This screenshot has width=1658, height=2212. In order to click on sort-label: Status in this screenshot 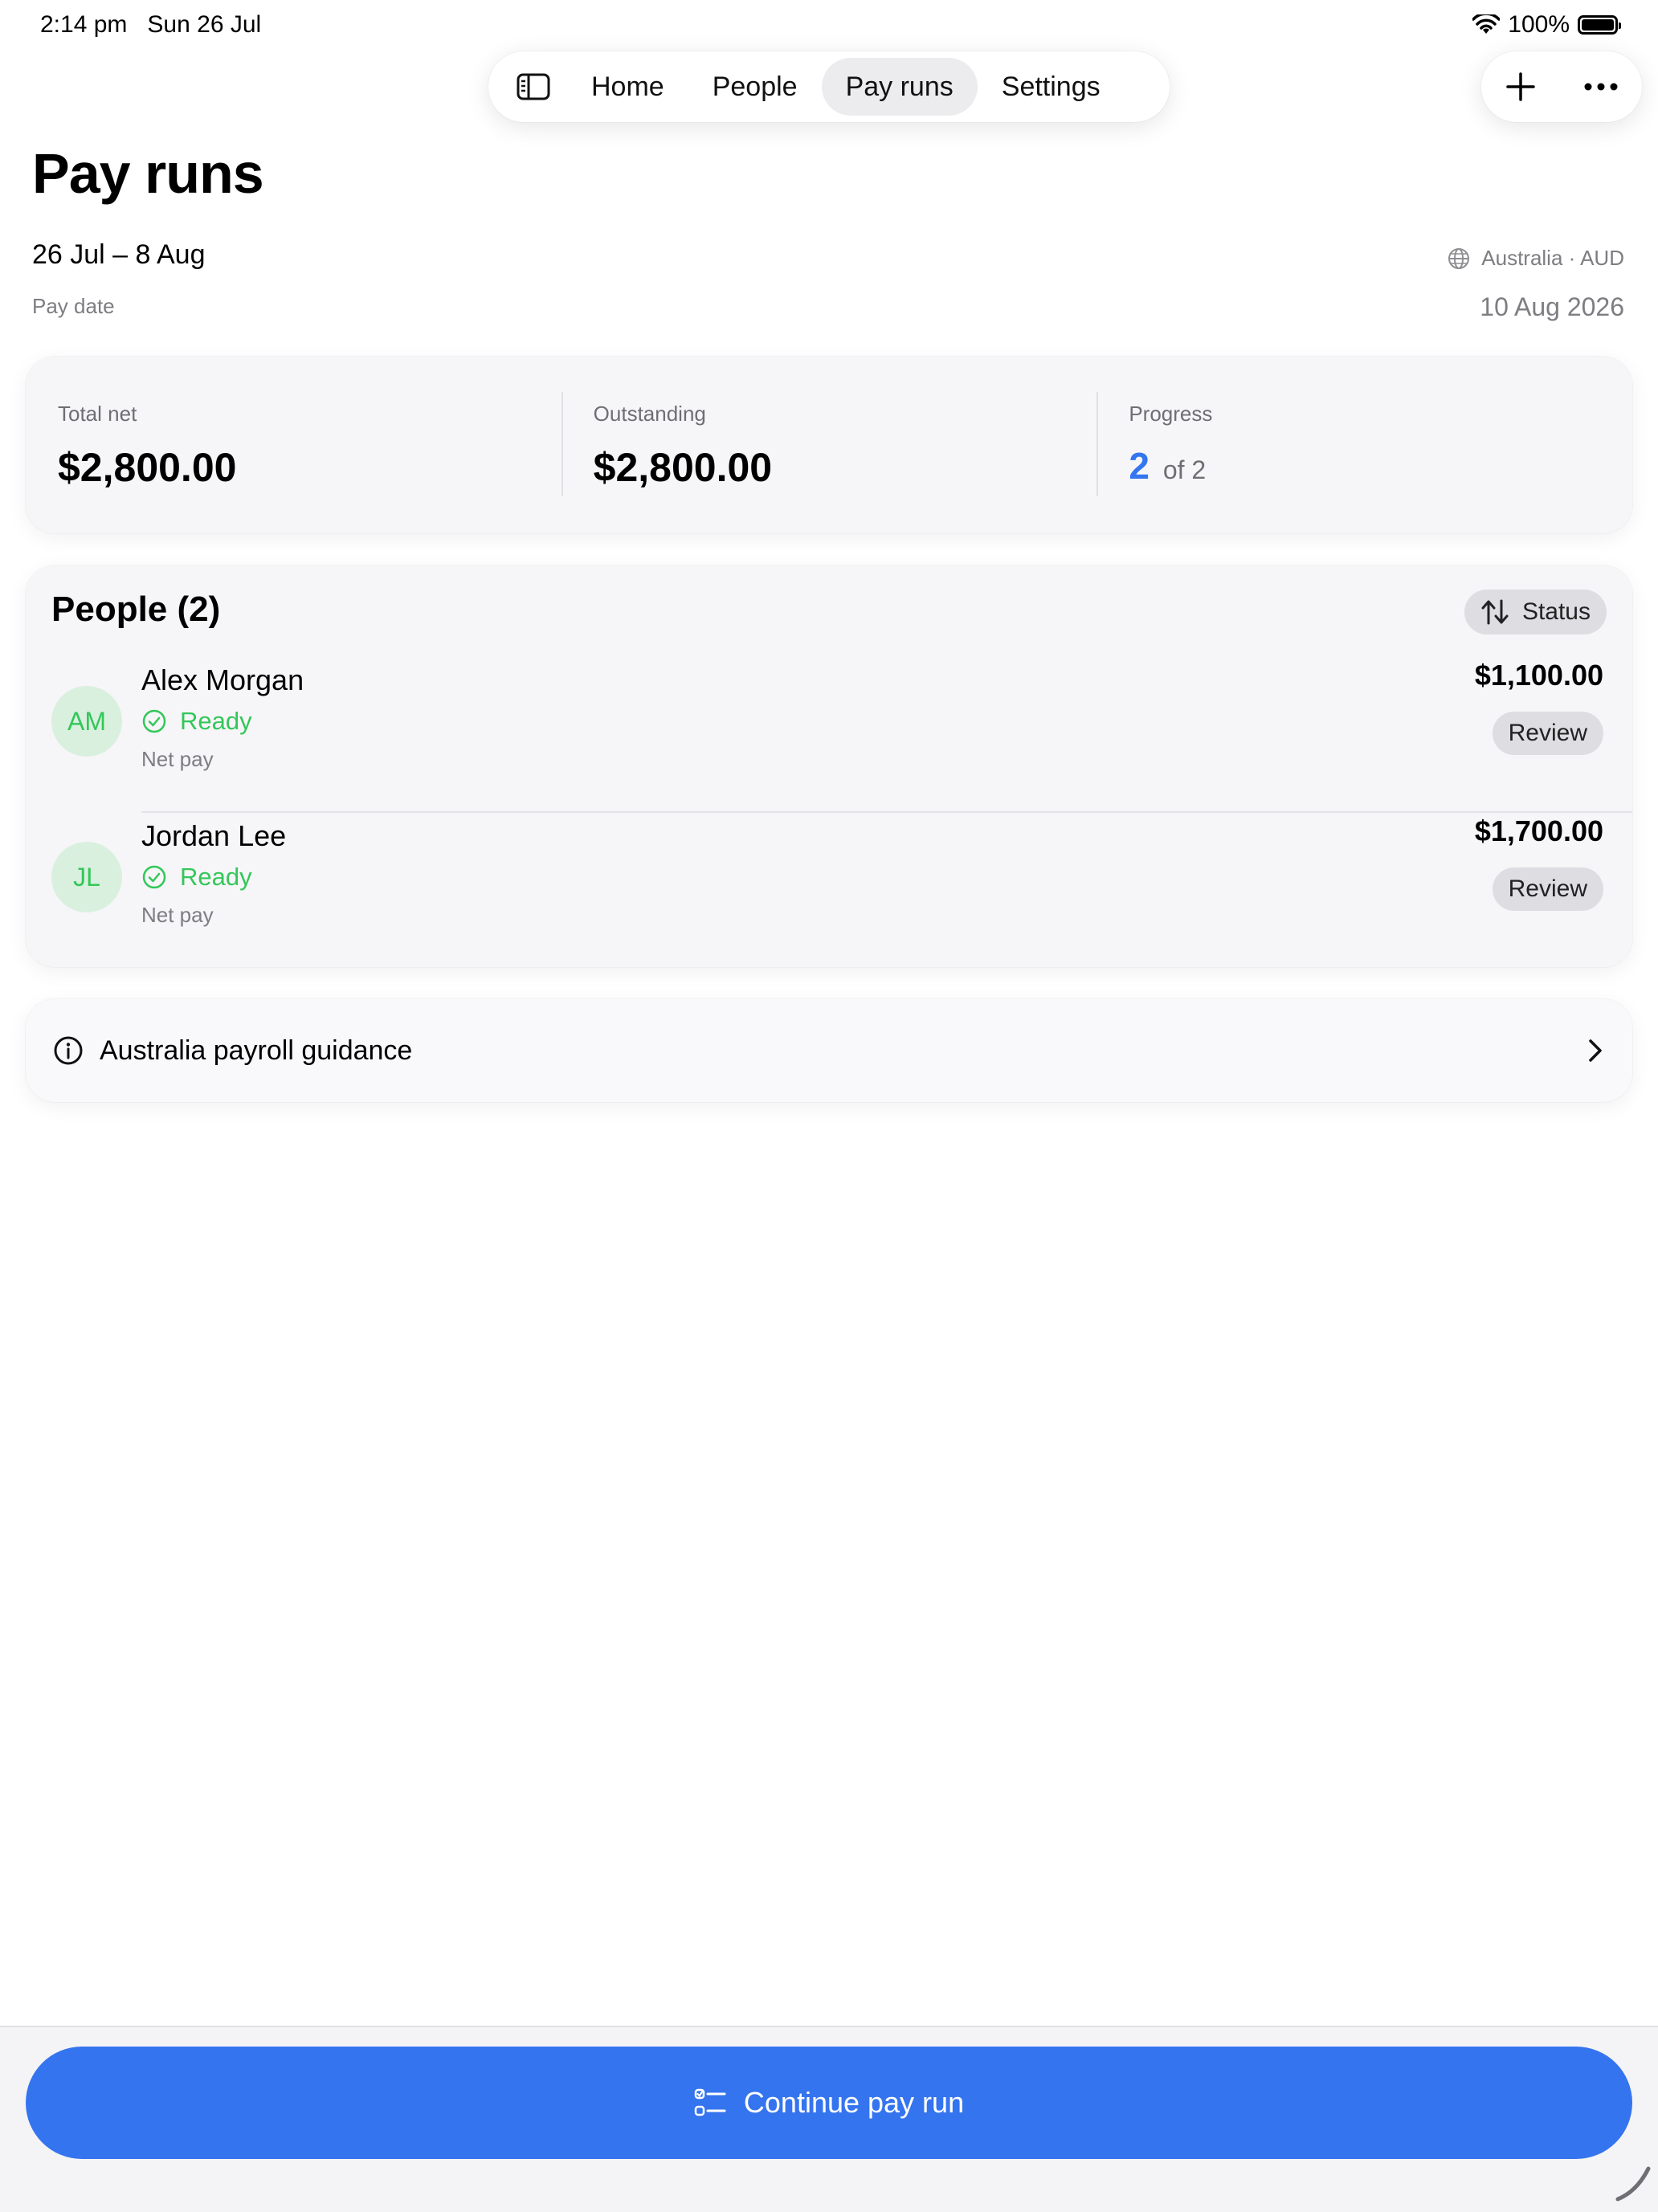, I will do `click(1556, 611)`.